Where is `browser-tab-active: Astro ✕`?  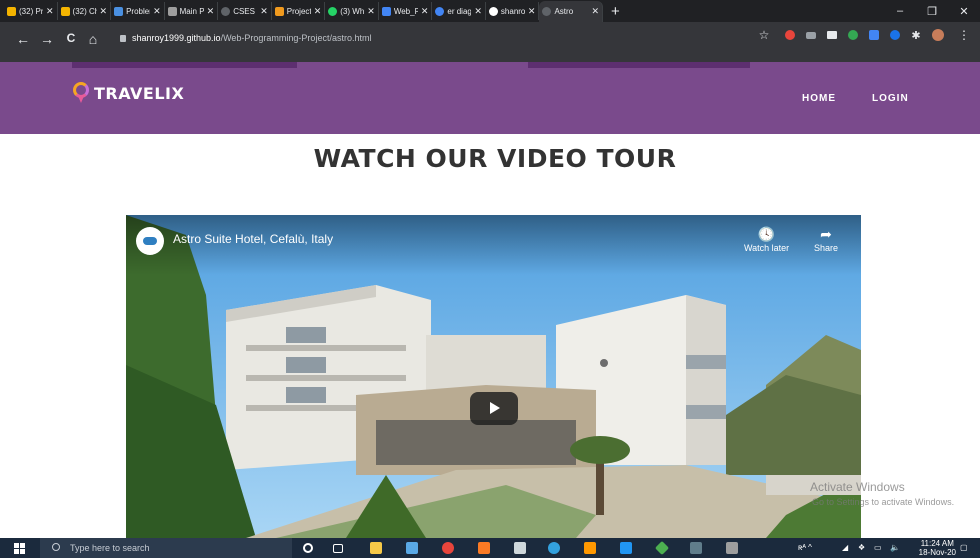 browser-tab-active: Astro ✕ is located at coordinates (571, 11).